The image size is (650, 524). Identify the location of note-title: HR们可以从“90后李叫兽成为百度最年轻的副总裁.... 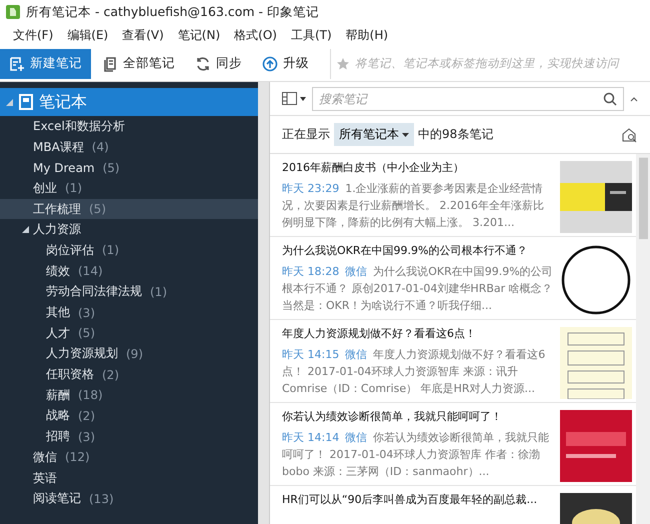
(410, 500).